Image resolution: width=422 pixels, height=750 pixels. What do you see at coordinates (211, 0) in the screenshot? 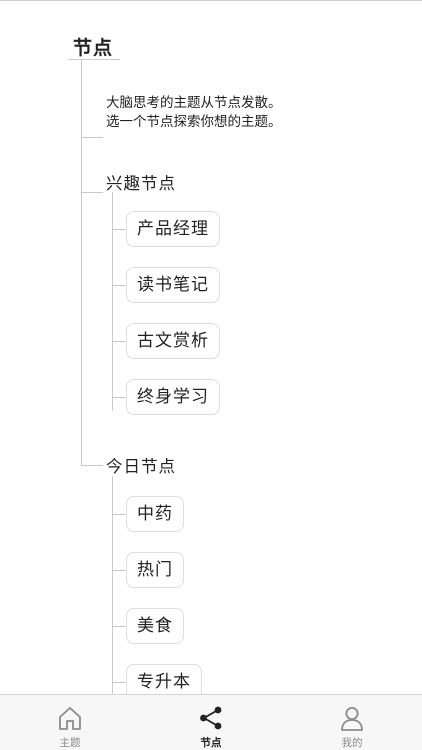
I see `top-divider` at bounding box center [211, 0].